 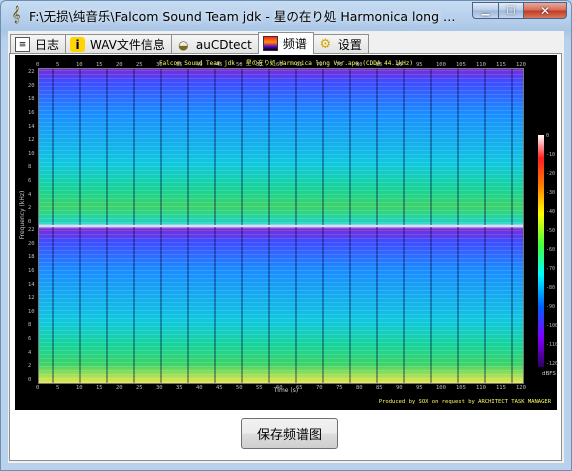 I want to click on close-button: ✕, so click(x=545, y=10).